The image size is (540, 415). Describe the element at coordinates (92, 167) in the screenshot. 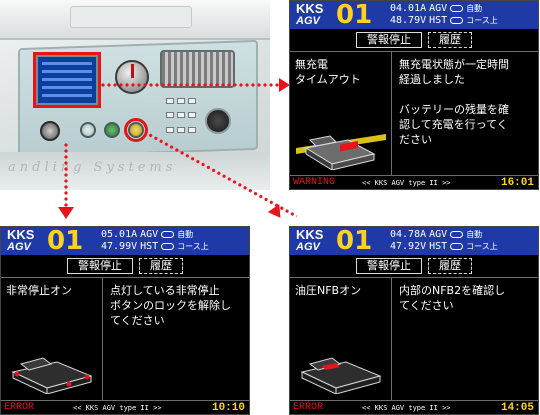

I see `photo-footer-text: andling Systems` at that location.